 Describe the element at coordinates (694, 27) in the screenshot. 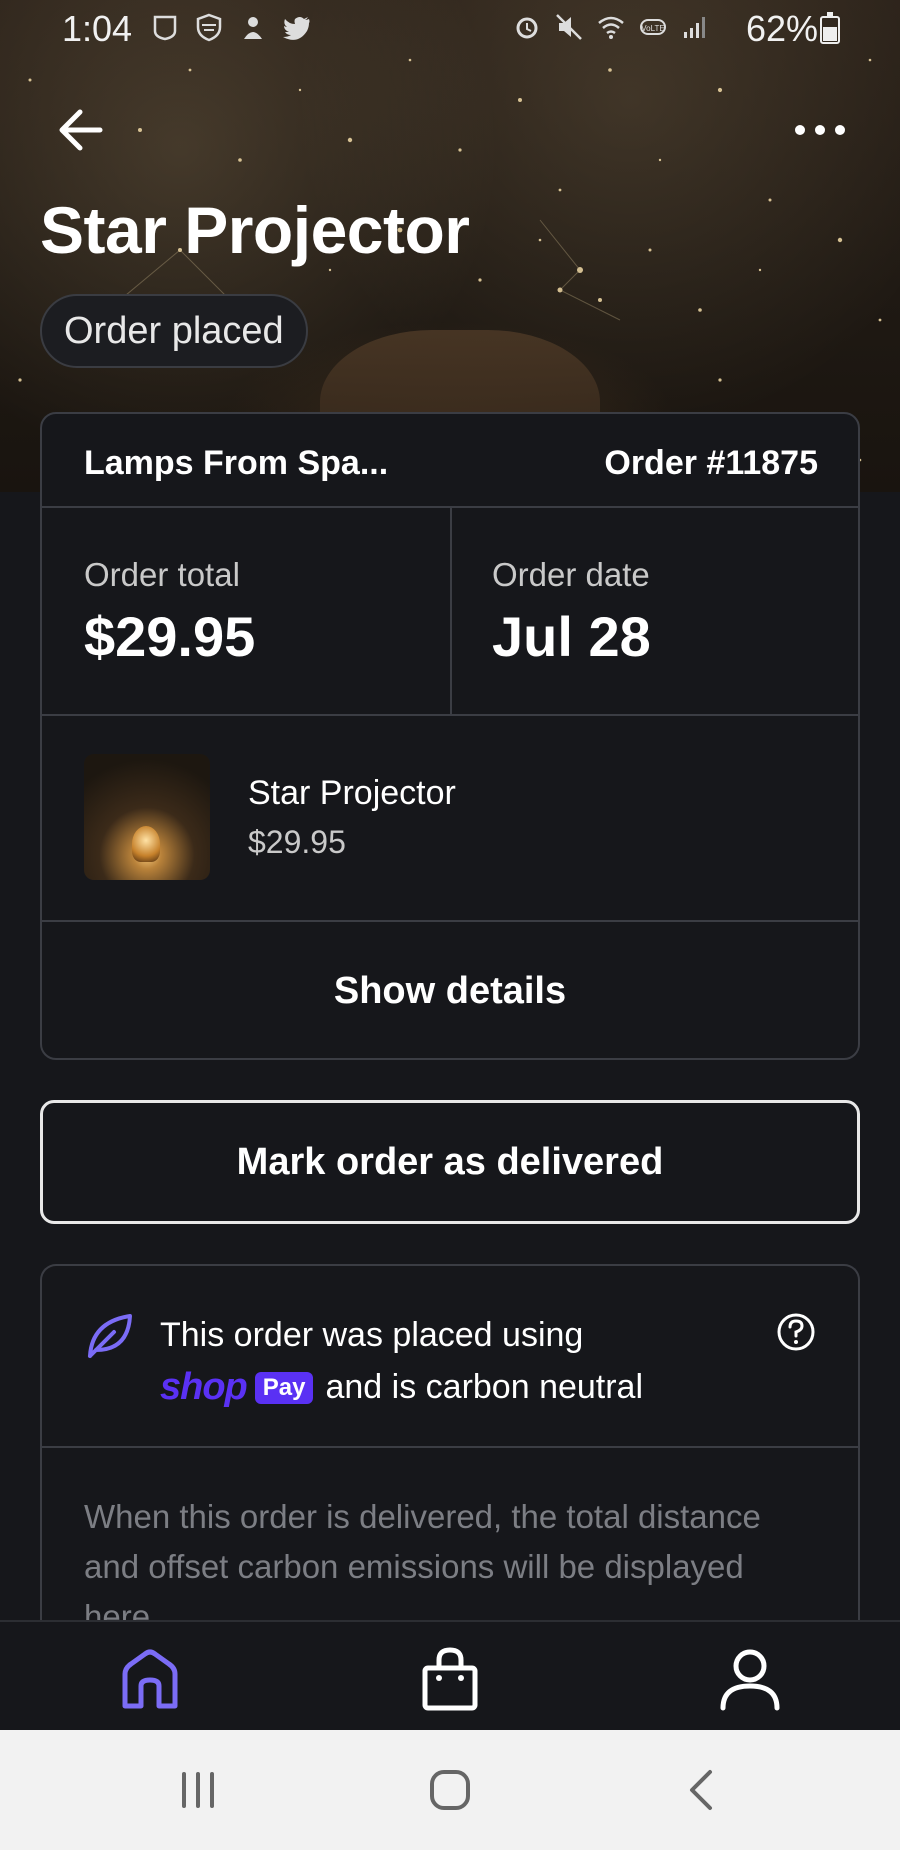

I see `signal-icon` at that location.